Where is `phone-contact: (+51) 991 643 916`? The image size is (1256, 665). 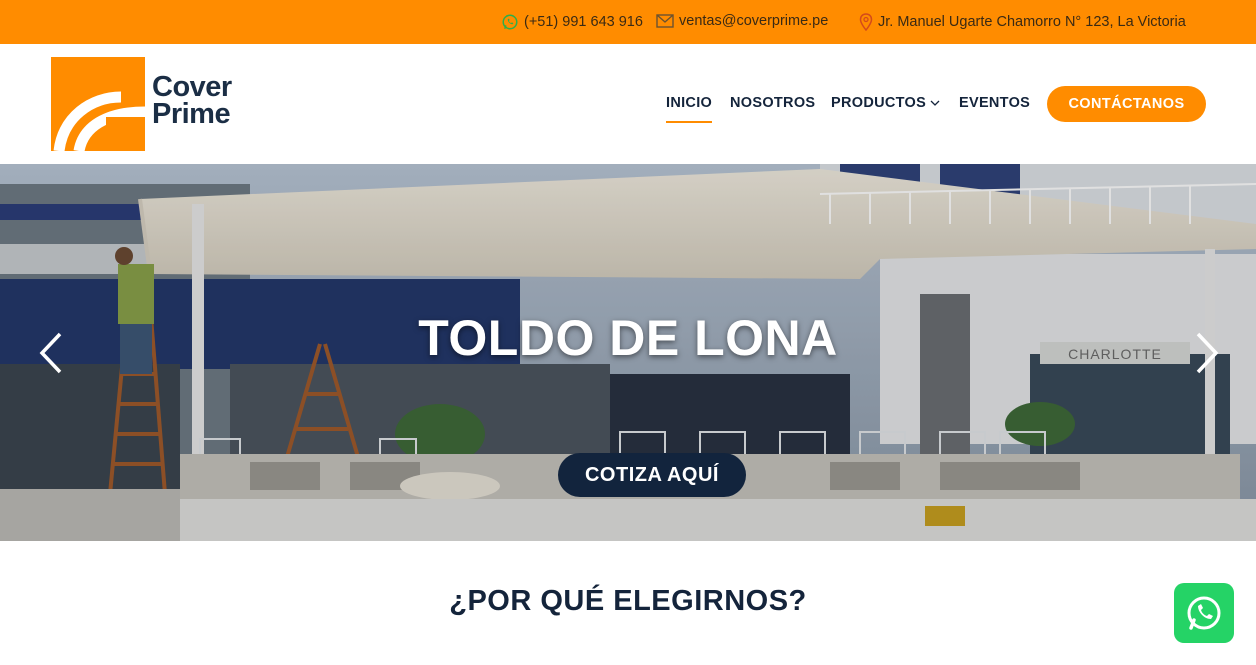 phone-contact: (+51) 991 643 916 is located at coordinates (572, 22).